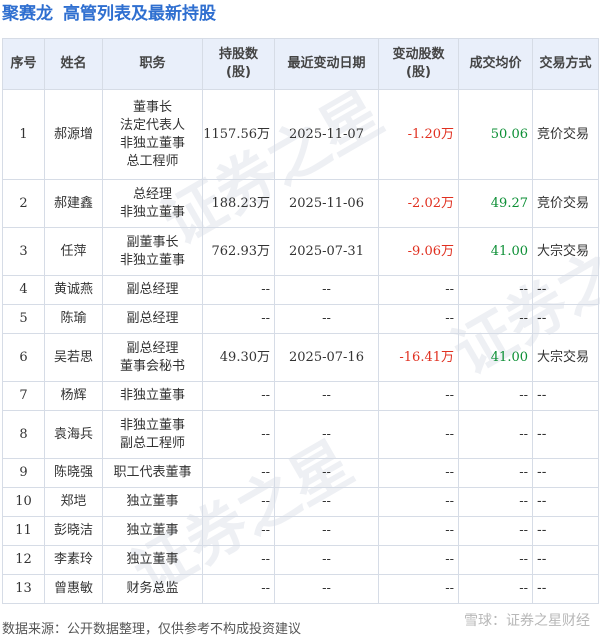  I want to click on brand-watermark: 雪球：证券之星财经, so click(527, 621).